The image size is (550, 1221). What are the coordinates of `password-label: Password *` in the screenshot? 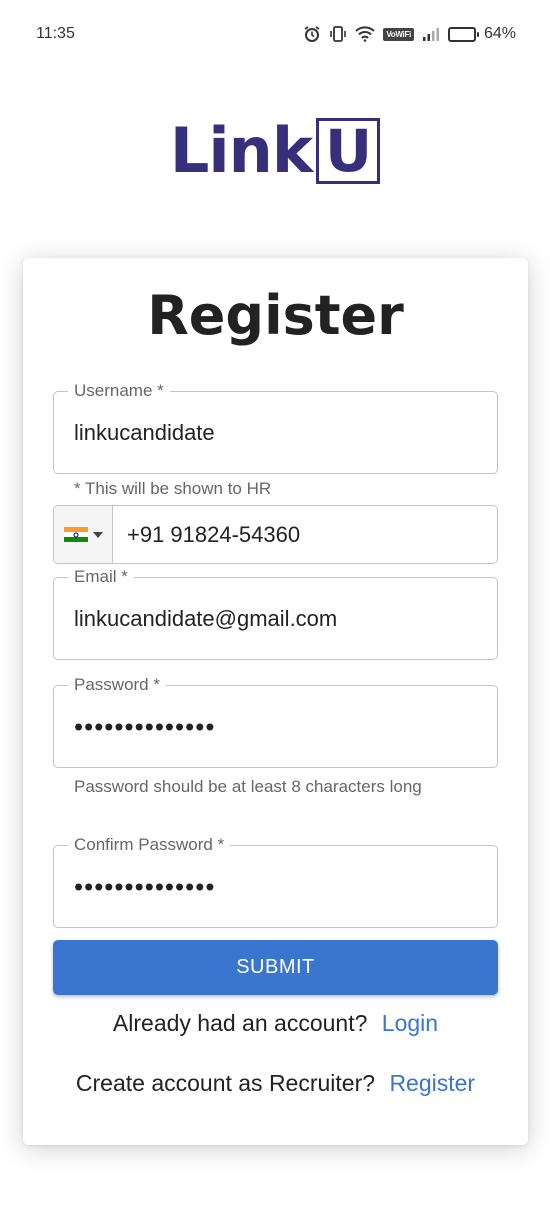 It's located at (117, 685).